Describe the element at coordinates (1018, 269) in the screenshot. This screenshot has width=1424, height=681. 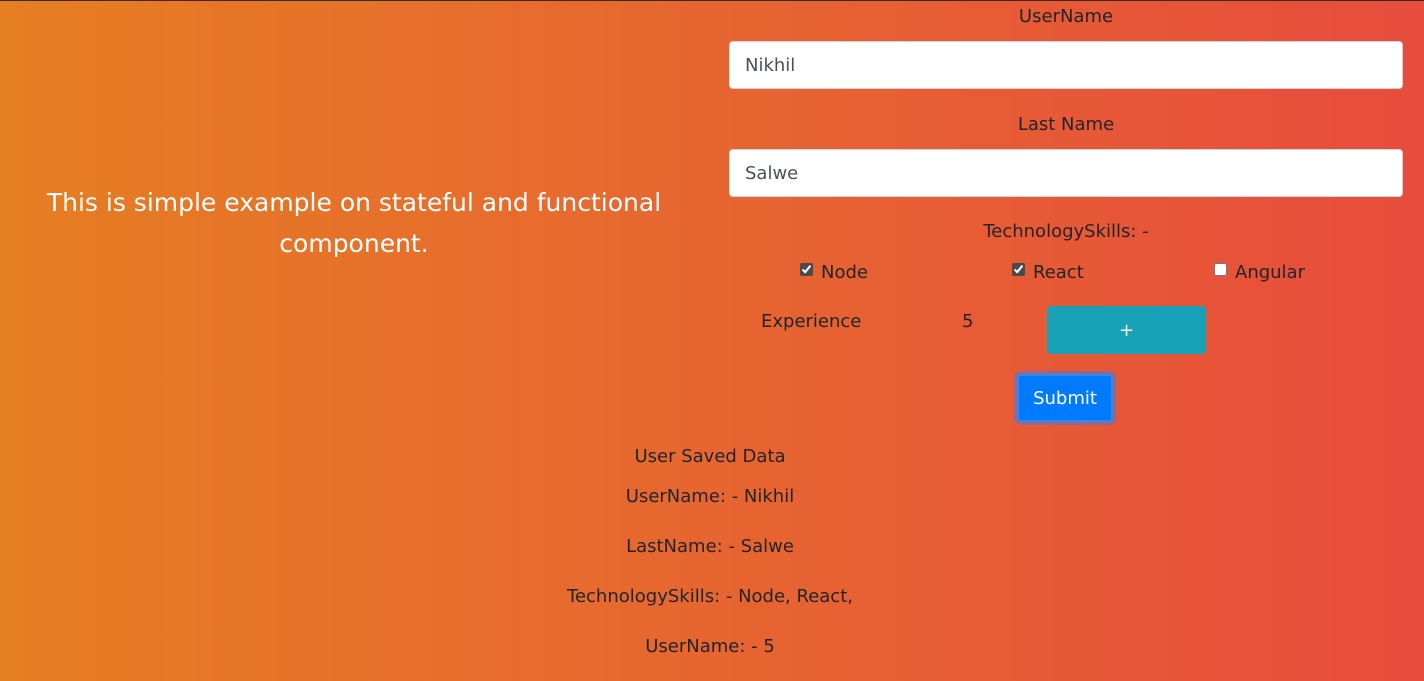
I see `skill-react-checkbox` at that location.